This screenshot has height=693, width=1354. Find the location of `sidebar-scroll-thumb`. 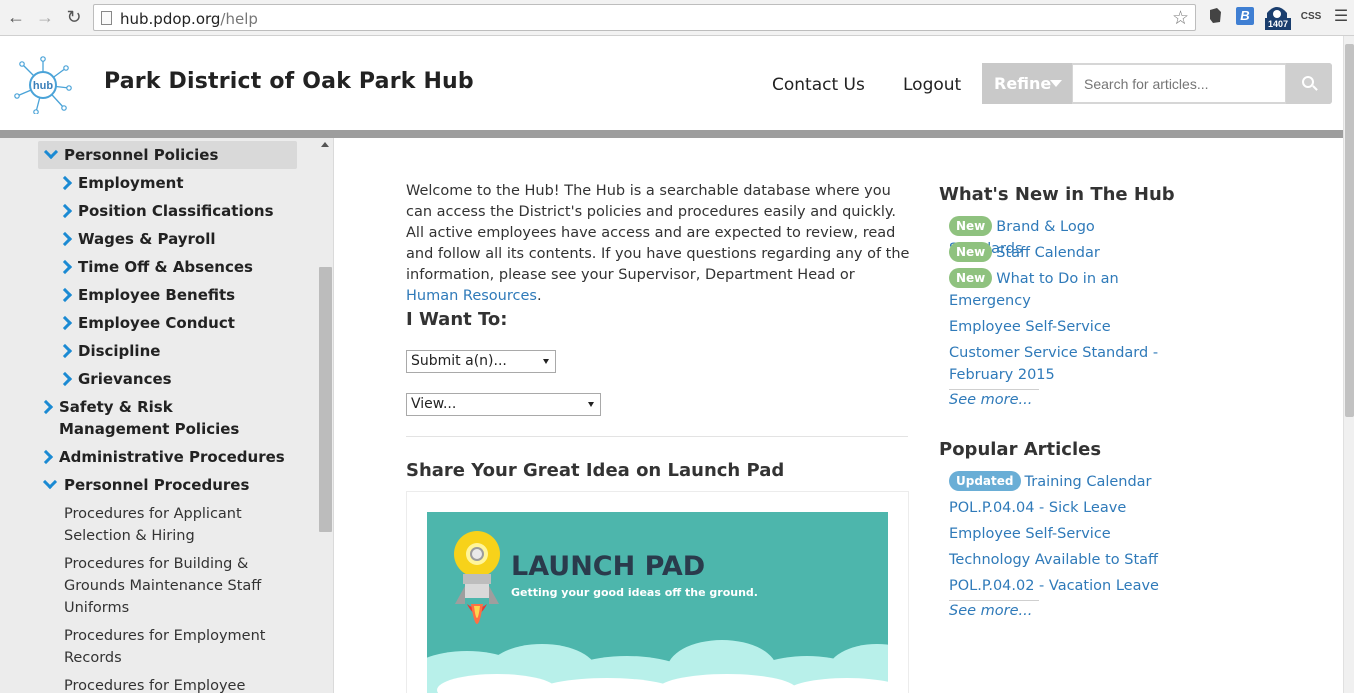

sidebar-scroll-thumb is located at coordinates (325, 399).